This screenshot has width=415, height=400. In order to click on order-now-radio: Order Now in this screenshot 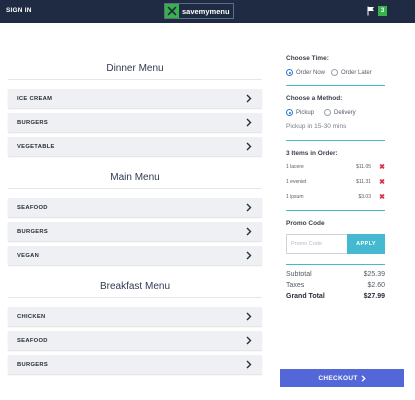, I will do `click(305, 72)`.